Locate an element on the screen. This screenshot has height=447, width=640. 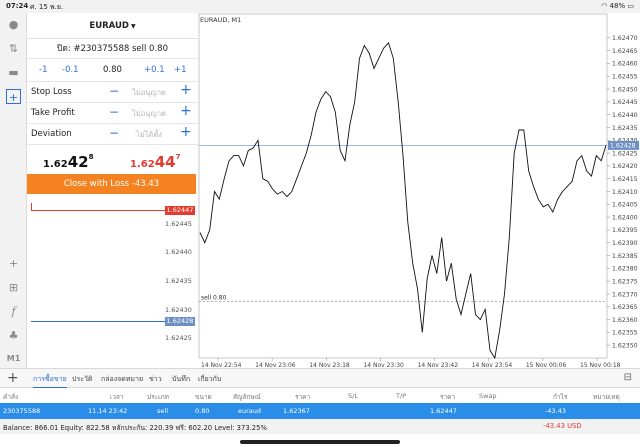
account-icon: ● is located at coordinates (13, 24).